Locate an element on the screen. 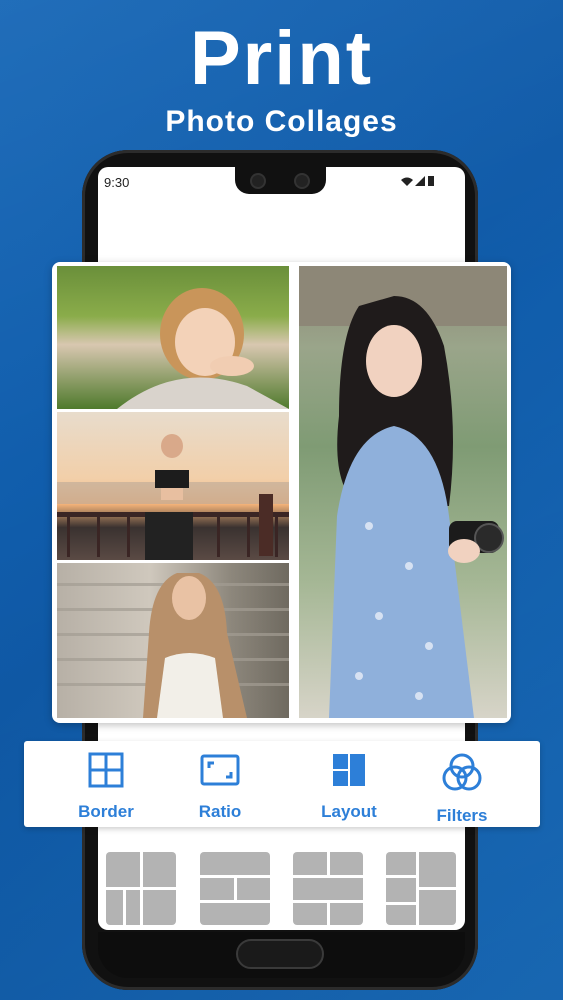  battery-icon is located at coordinates (431, 181).